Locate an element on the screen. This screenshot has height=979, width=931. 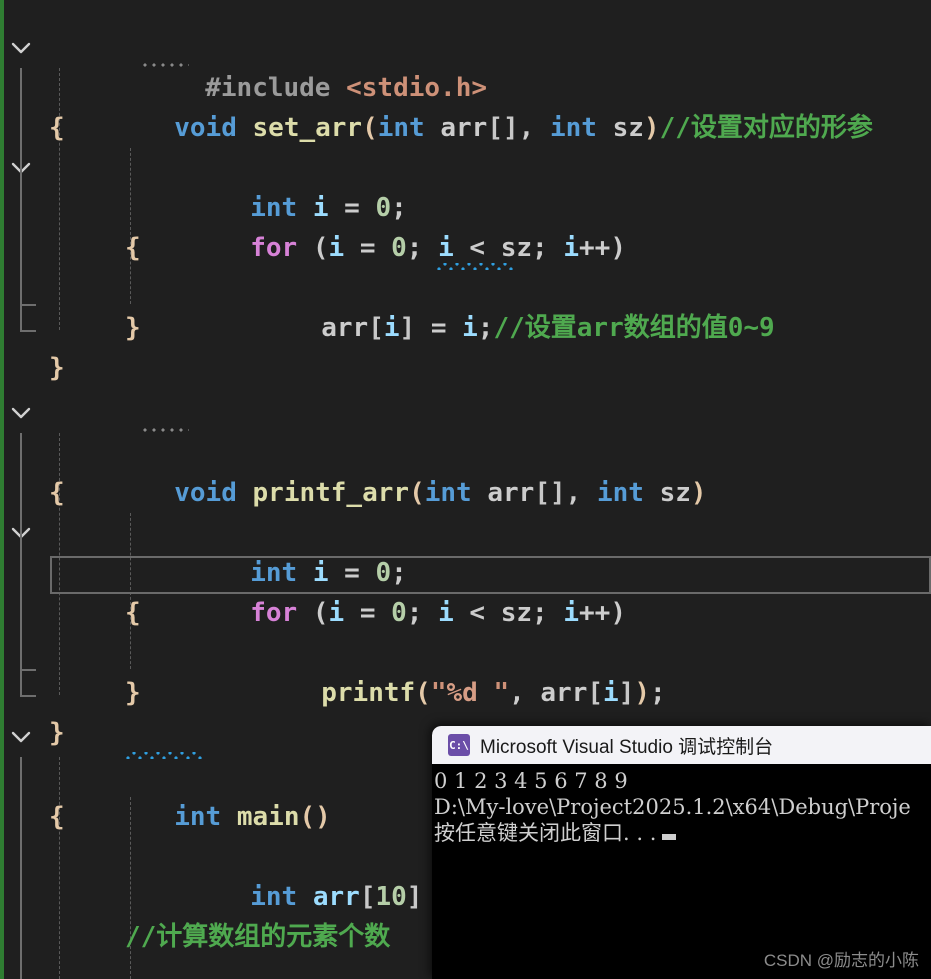
code-line-printf-arr-open-brace: { is located at coordinates (465, 470).